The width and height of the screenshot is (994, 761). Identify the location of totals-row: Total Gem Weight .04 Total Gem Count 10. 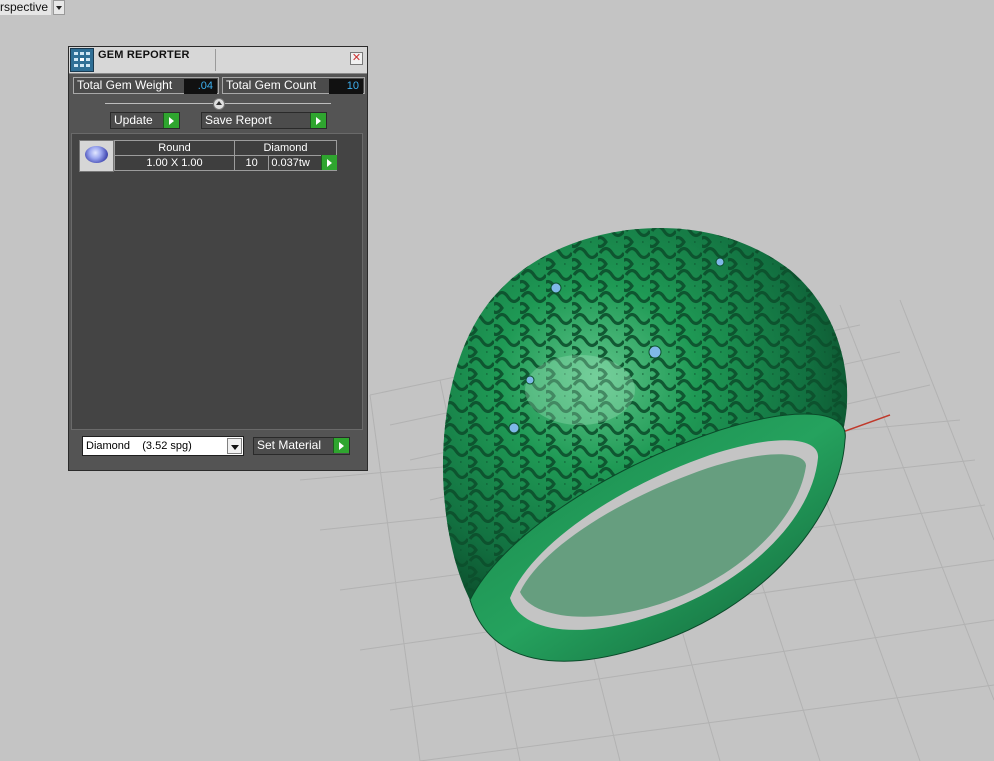
(219, 85).